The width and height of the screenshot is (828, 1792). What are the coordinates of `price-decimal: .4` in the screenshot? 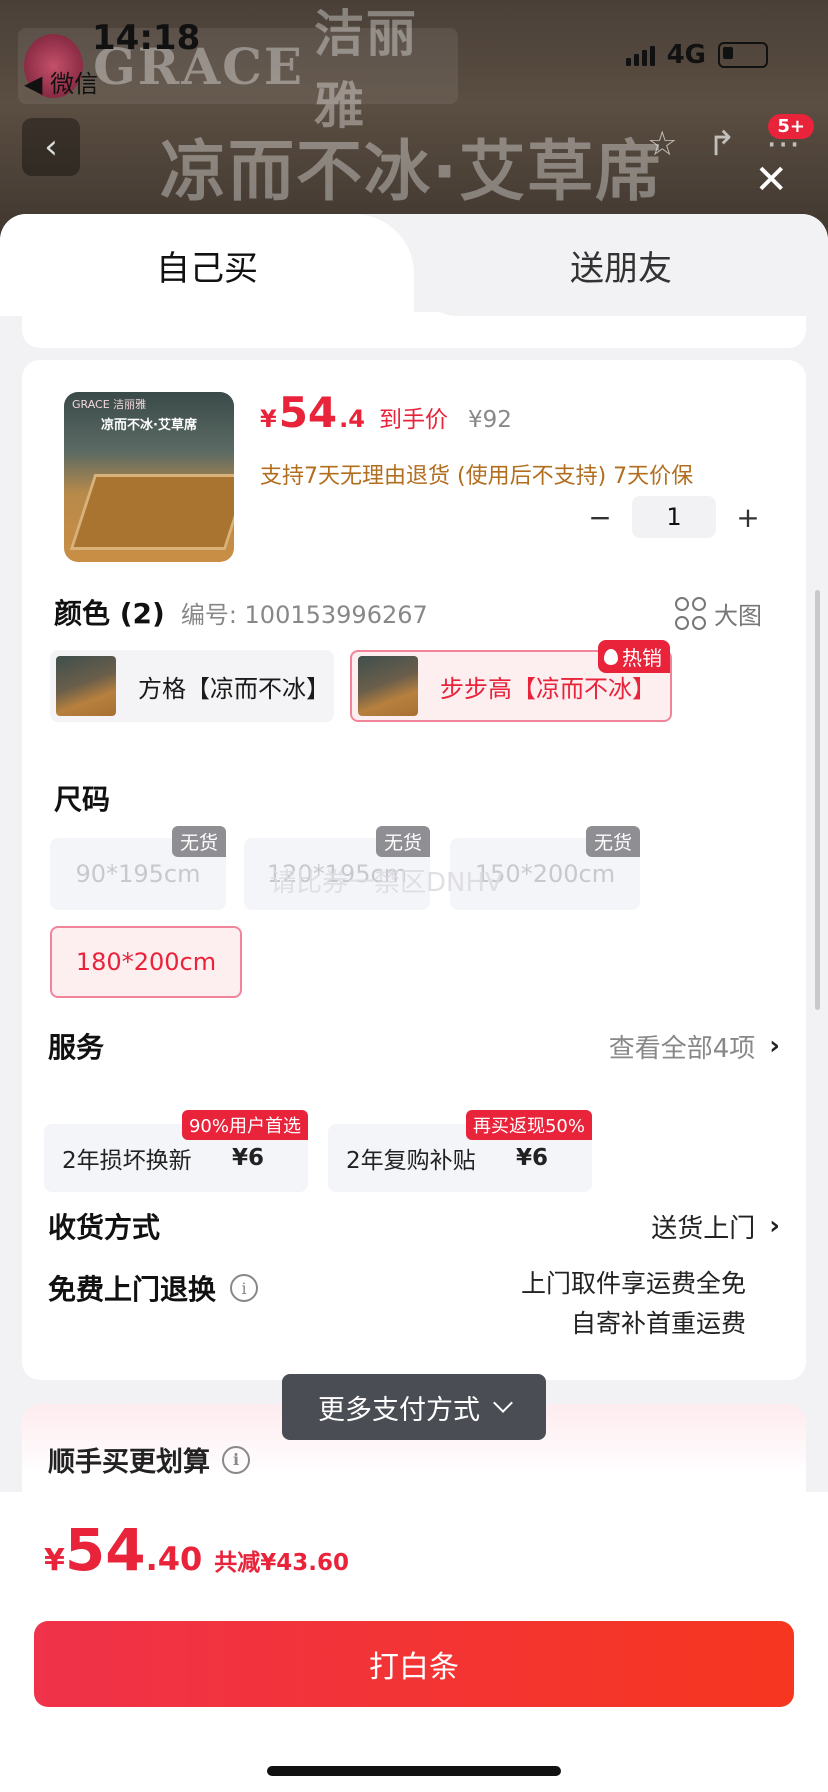 It's located at (352, 419).